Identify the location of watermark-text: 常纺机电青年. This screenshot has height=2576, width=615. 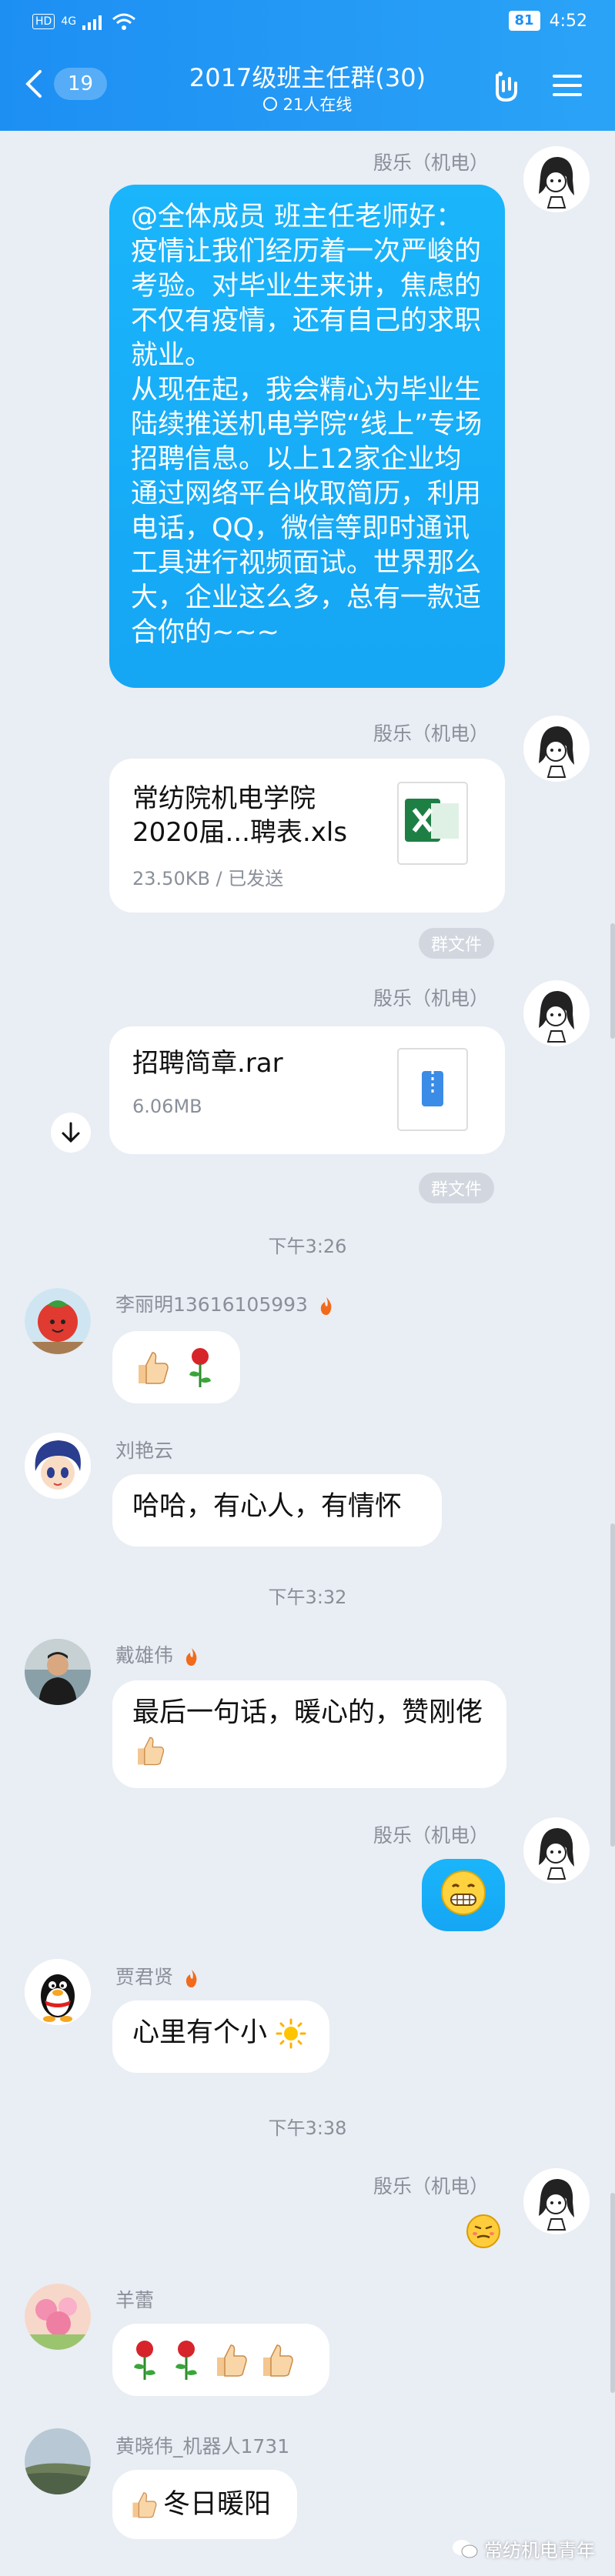
(539, 2550).